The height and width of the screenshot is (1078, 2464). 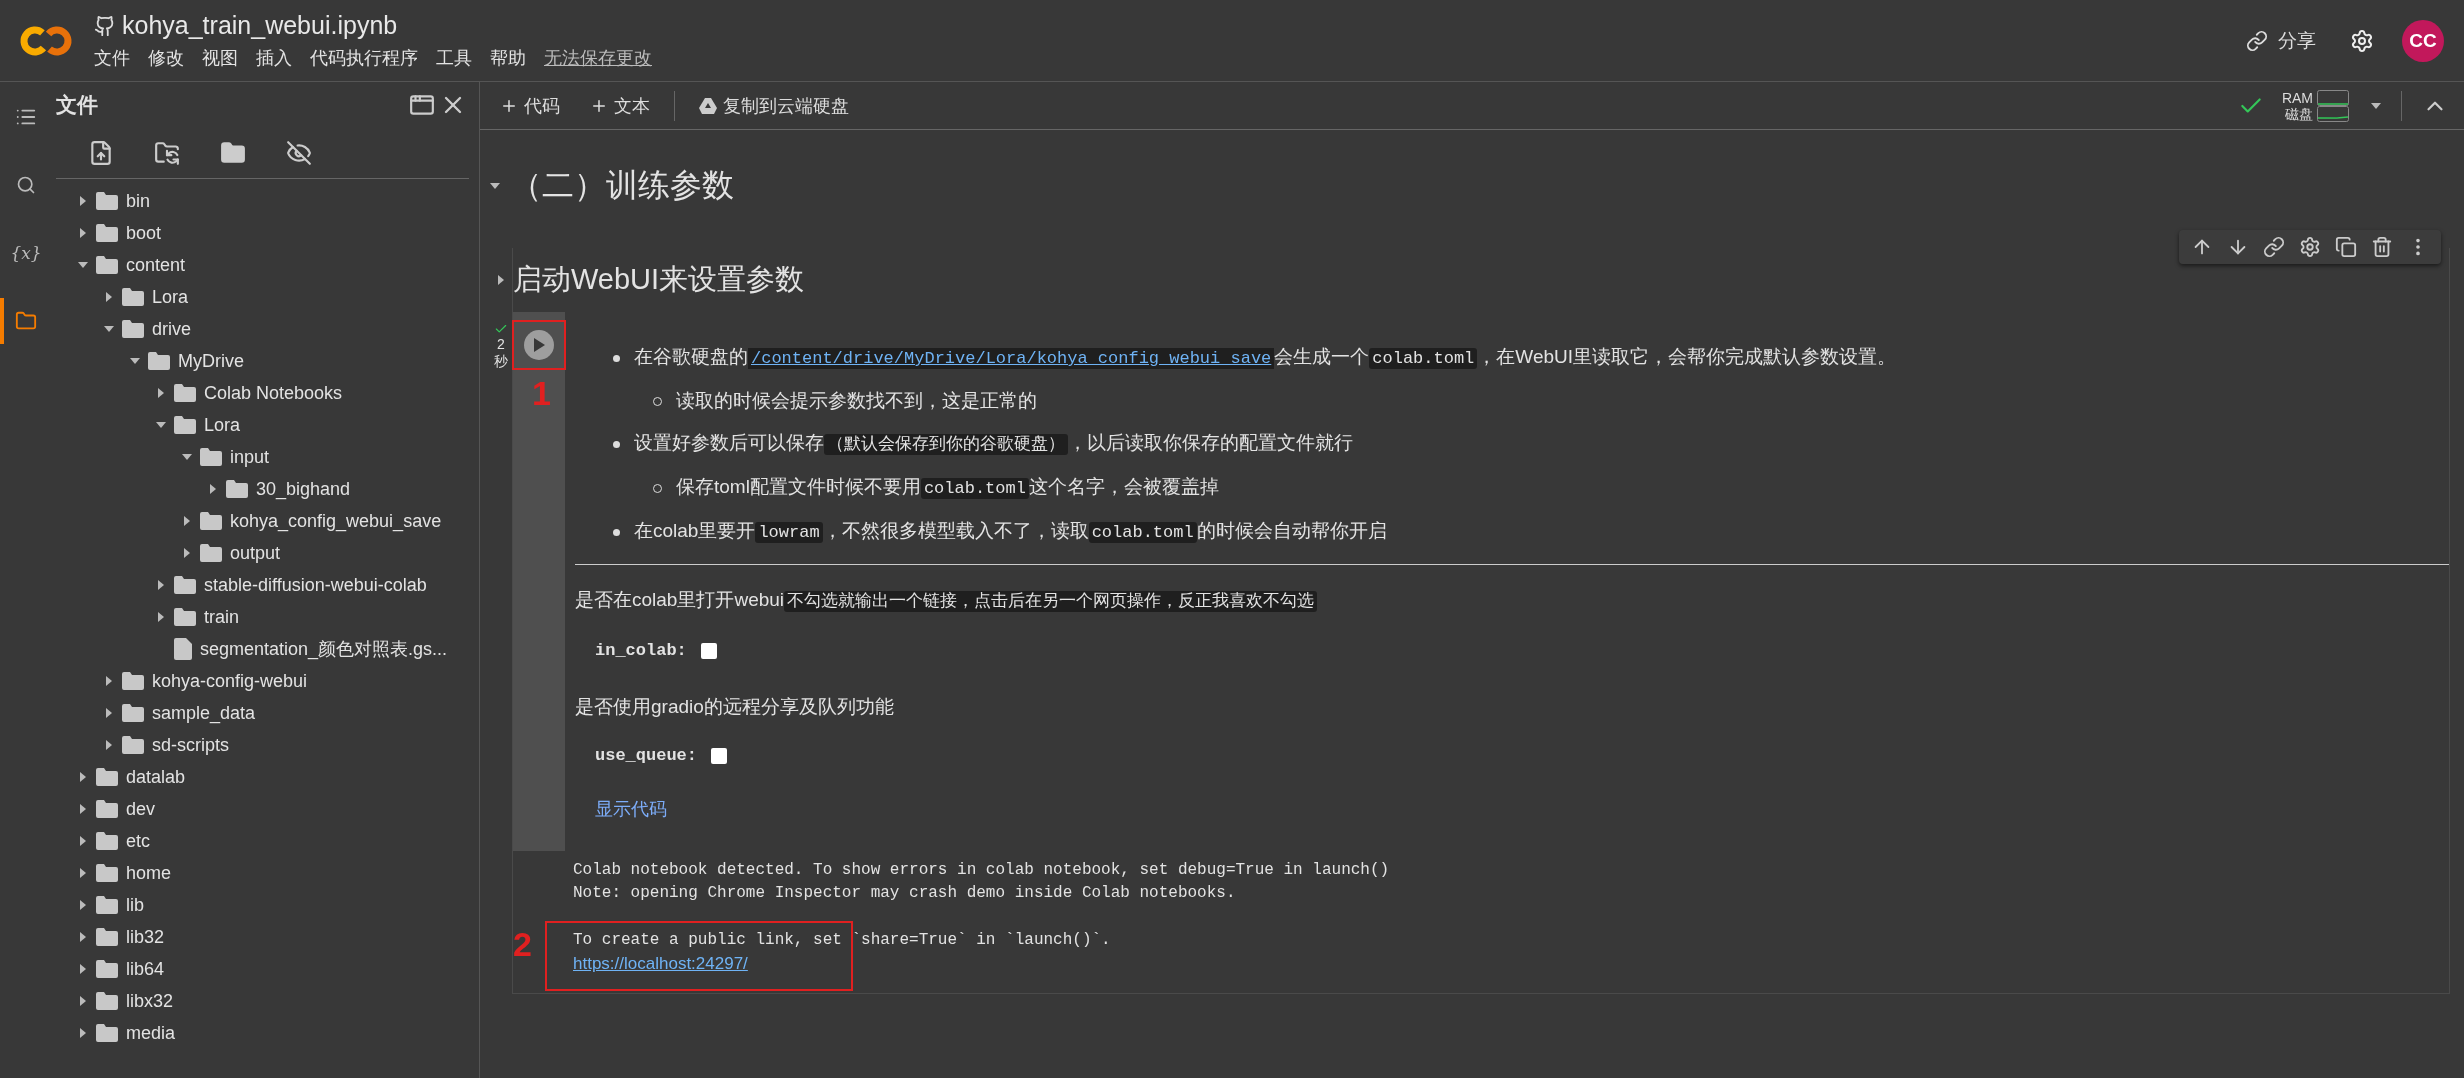 I want to click on window-icon, so click(x=422, y=105).